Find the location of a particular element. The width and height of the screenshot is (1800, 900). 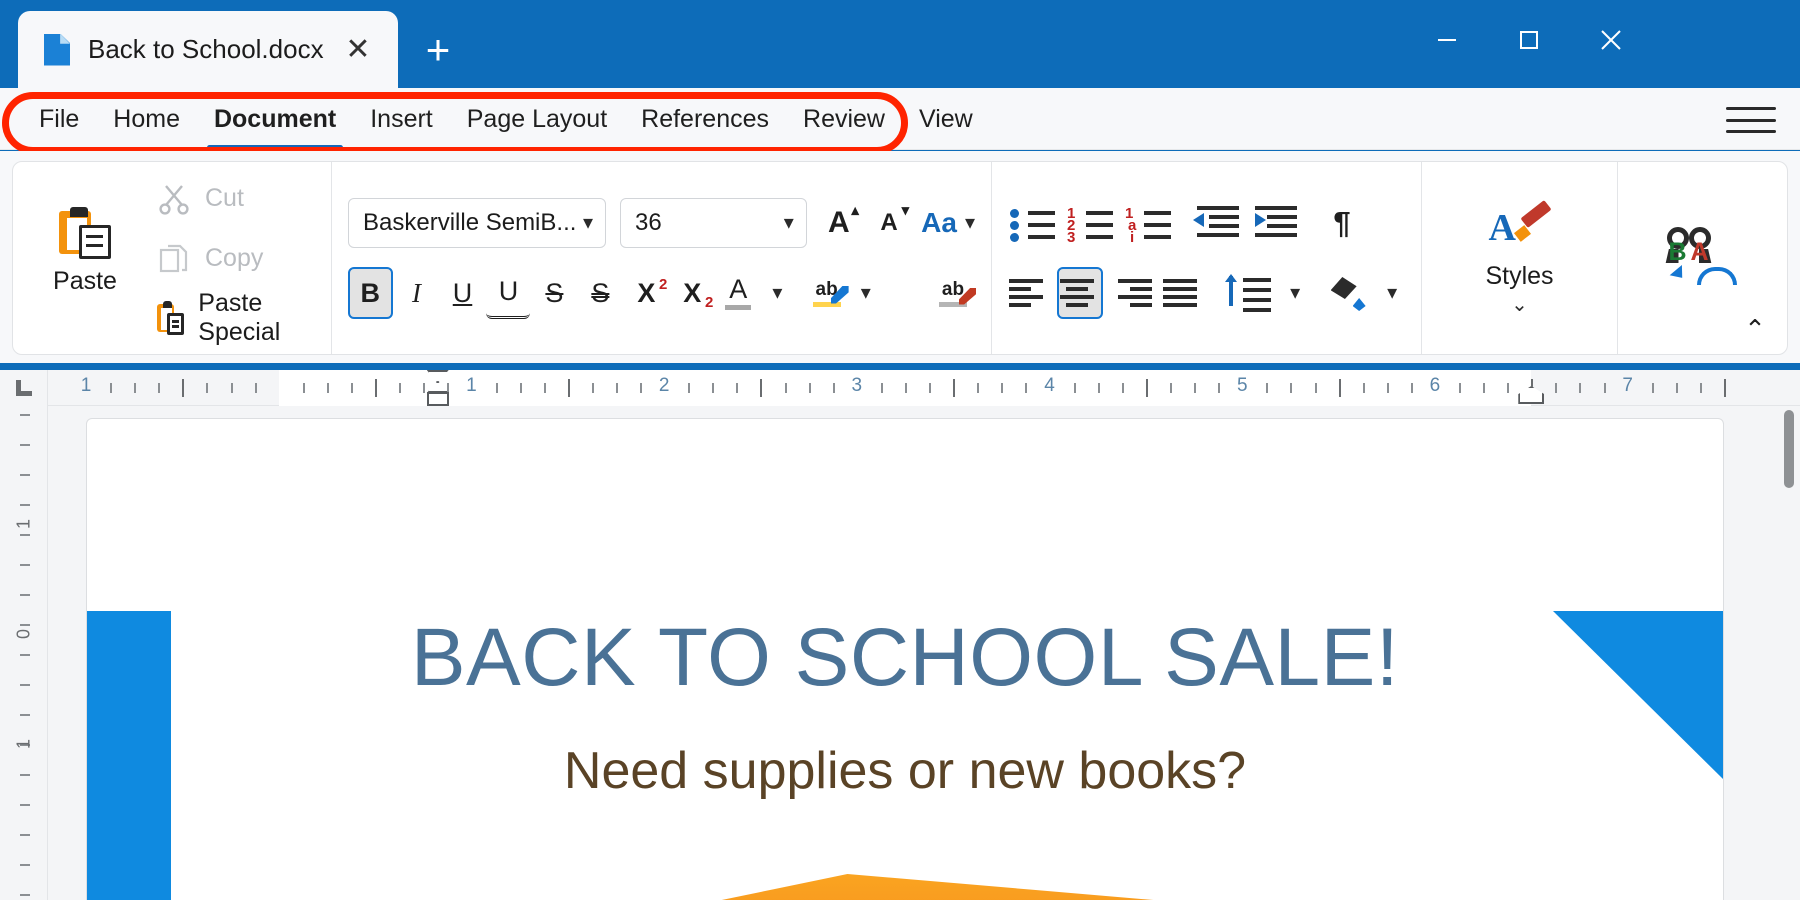

shading-dropdown: ▾ is located at coordinates (1392, 293).